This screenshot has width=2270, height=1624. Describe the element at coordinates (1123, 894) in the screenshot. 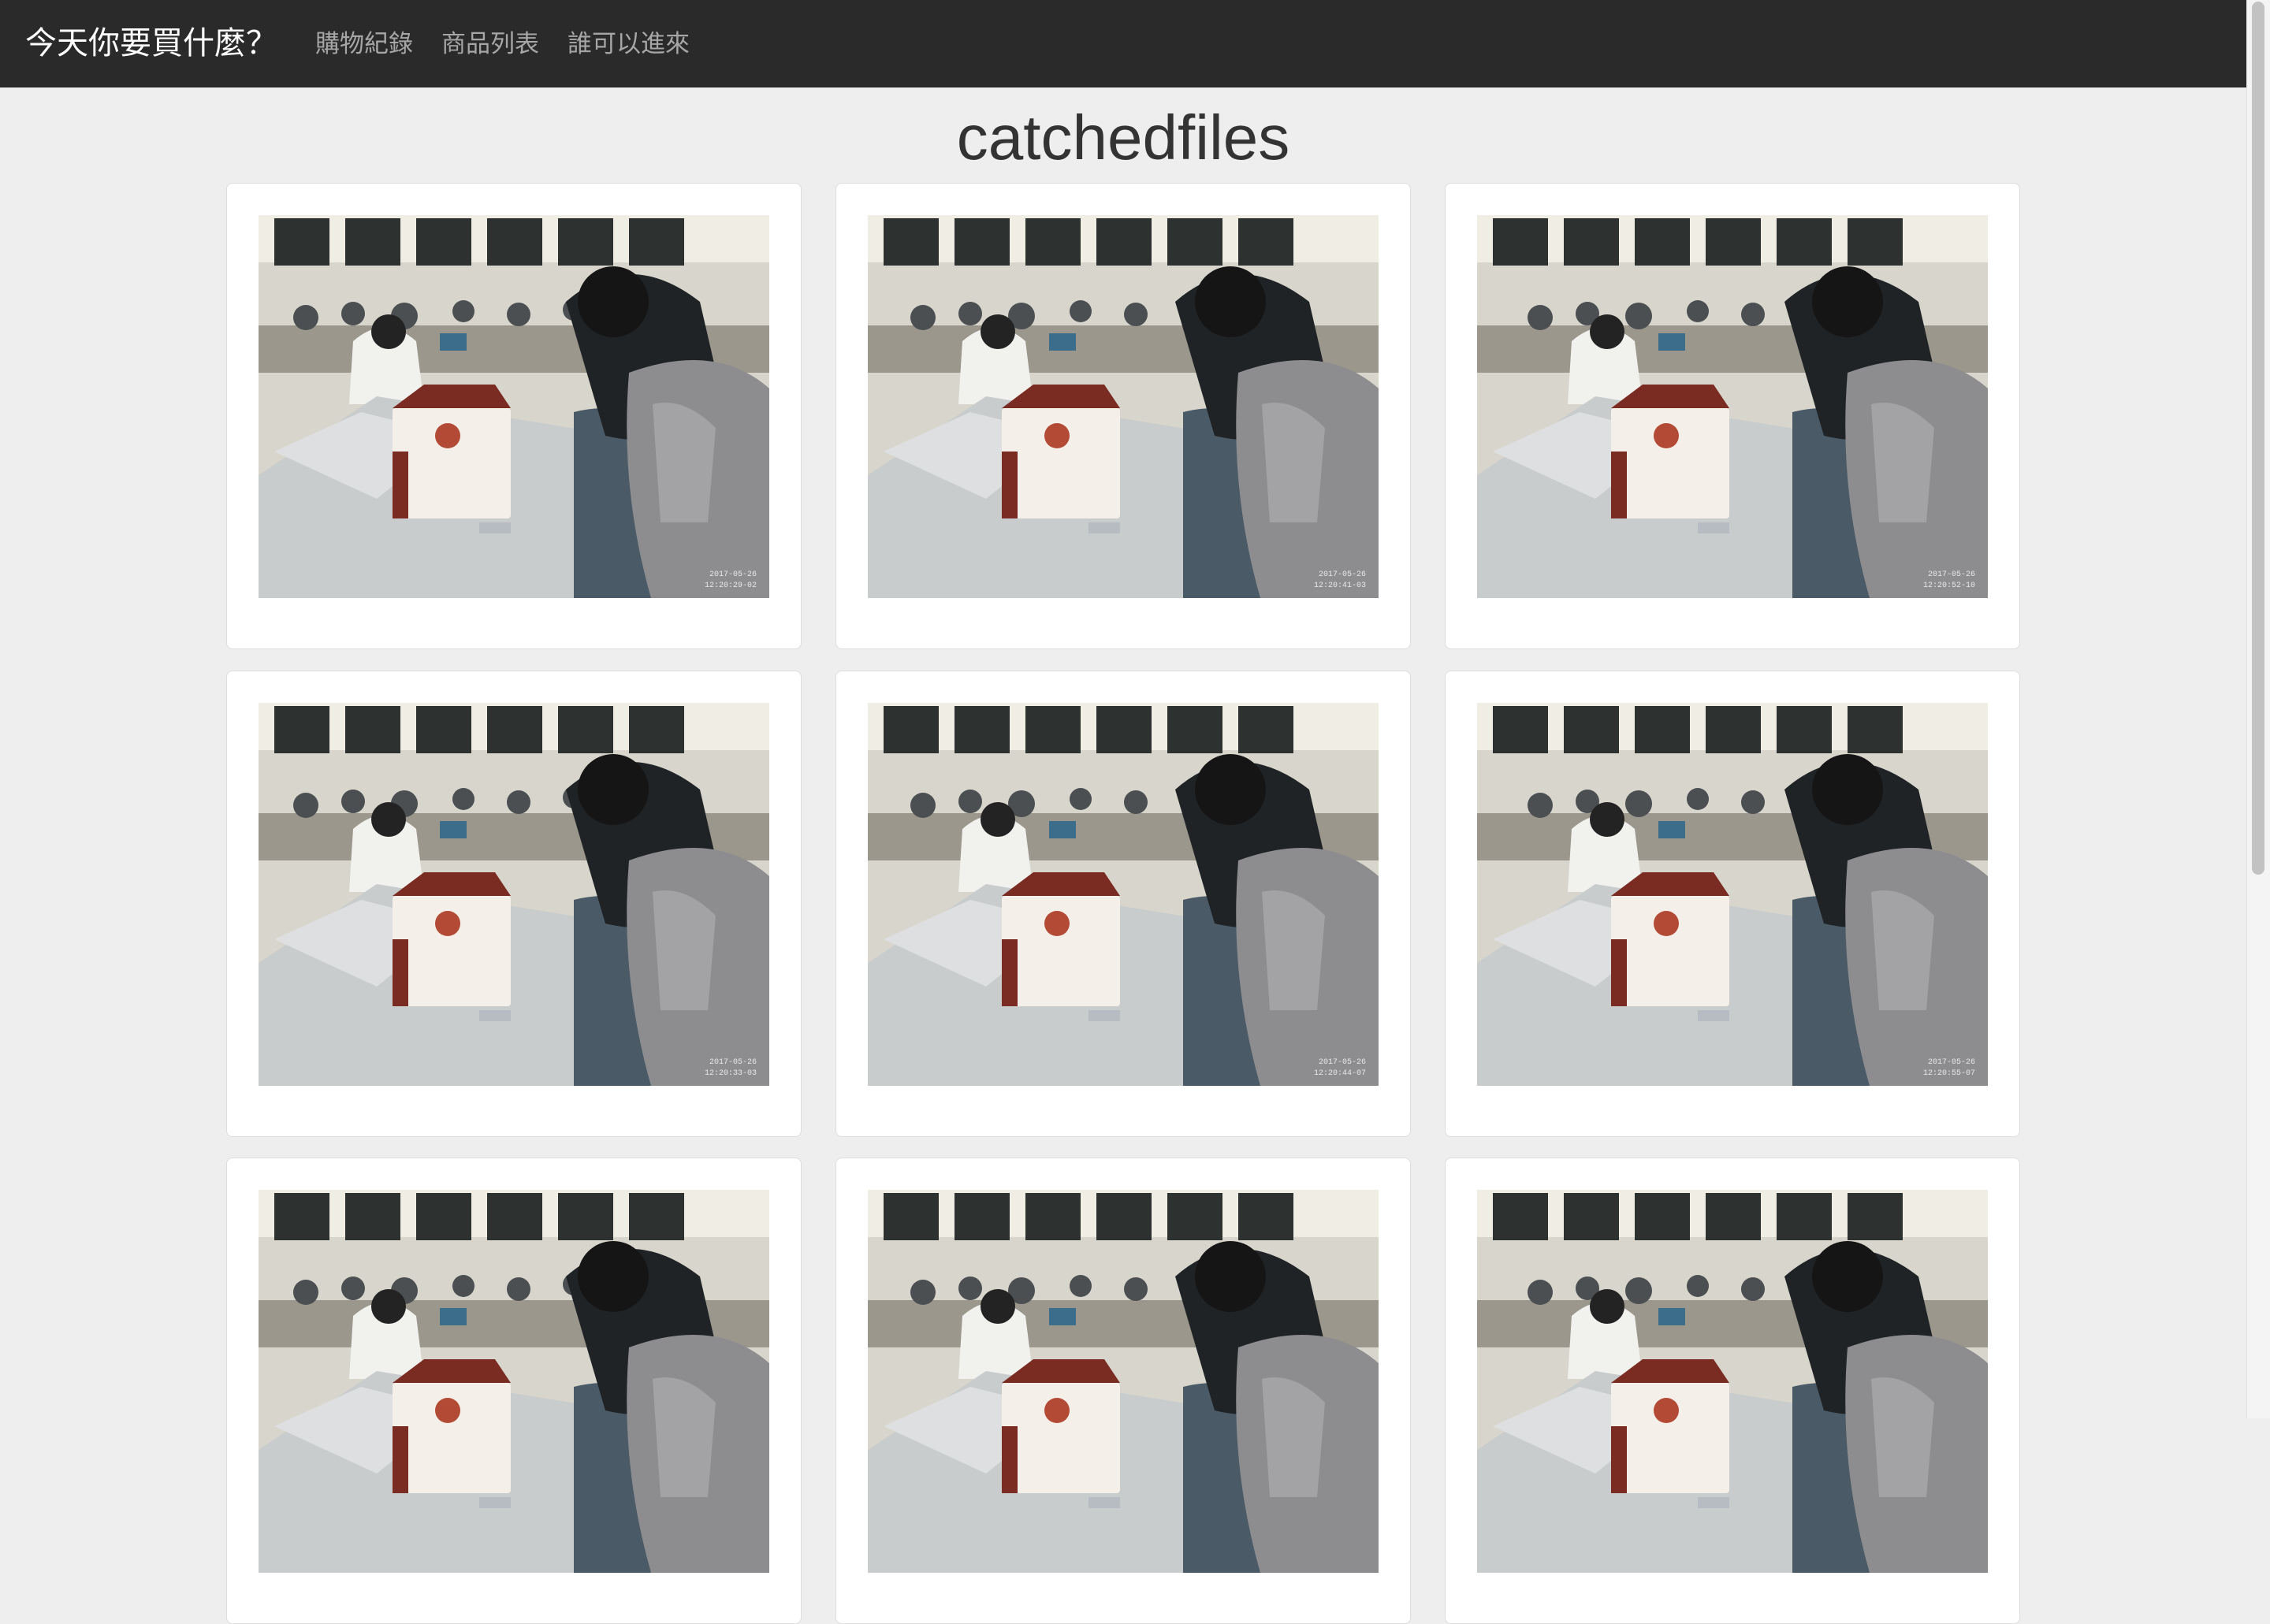

I see `captured-photo: 2017-05-26 12:20:44-07` at that location.